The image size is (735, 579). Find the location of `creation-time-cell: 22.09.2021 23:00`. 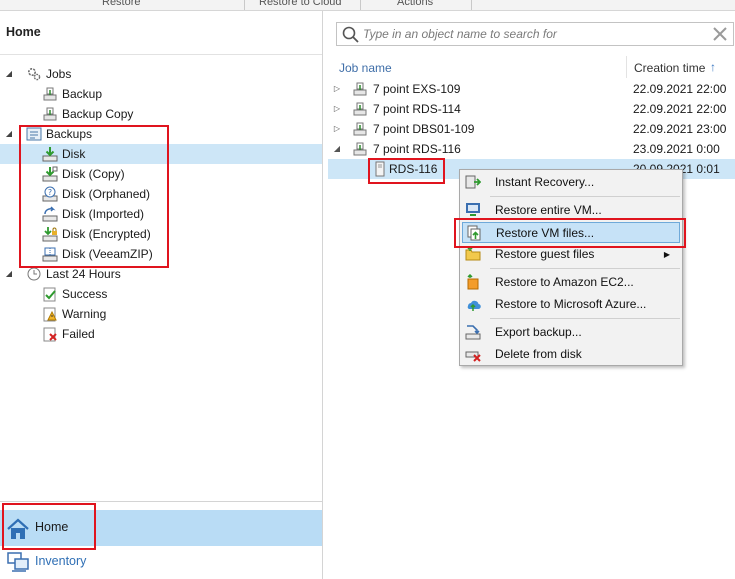

creation-time-cell: 22.09.2021 23:00 is located at coordinates (680, 129).